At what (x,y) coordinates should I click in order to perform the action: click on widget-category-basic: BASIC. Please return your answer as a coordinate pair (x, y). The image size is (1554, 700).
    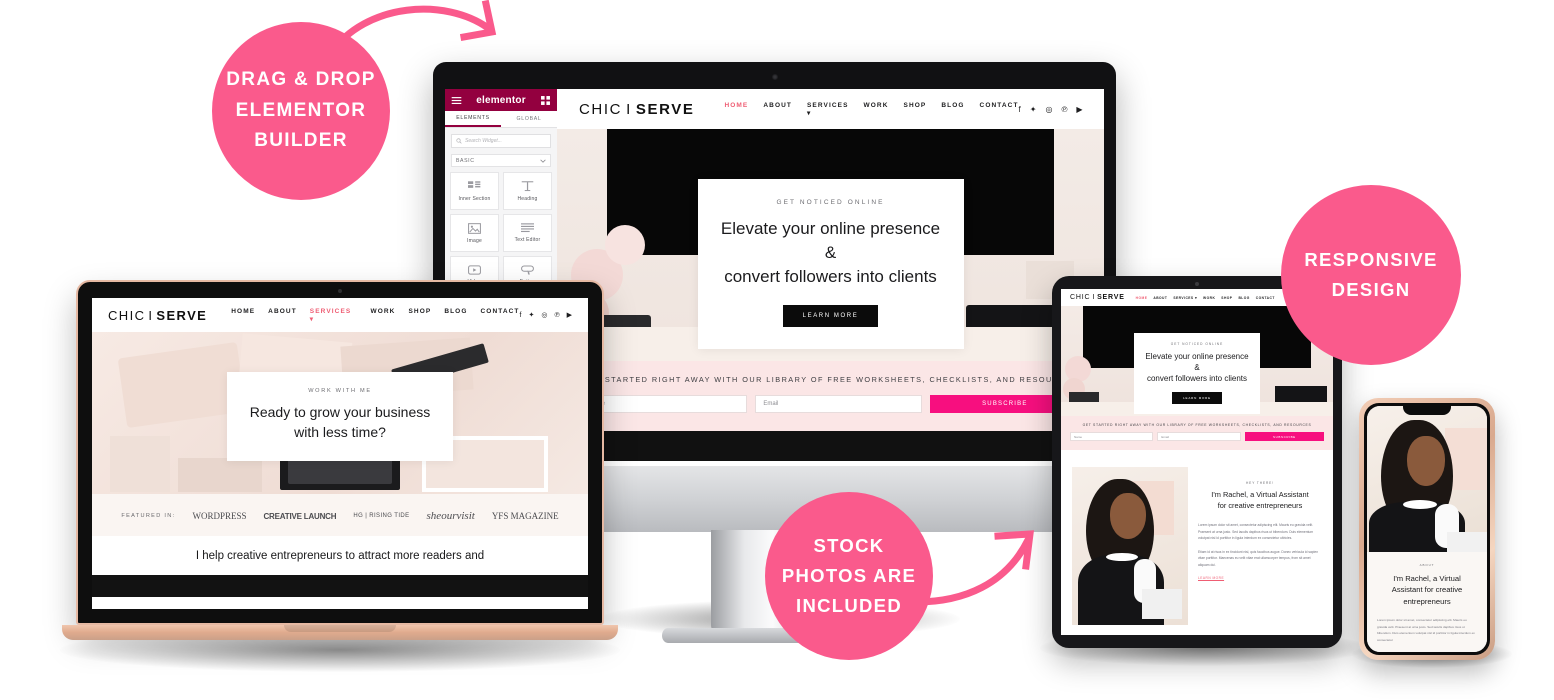
    Looking at the image, I should click on (501, 160).